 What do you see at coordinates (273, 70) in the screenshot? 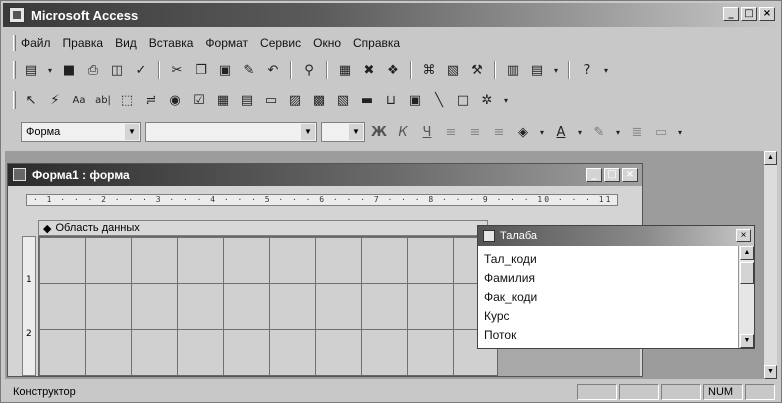
I see `undo-icon: ↶` at bounding box center [273, 70].